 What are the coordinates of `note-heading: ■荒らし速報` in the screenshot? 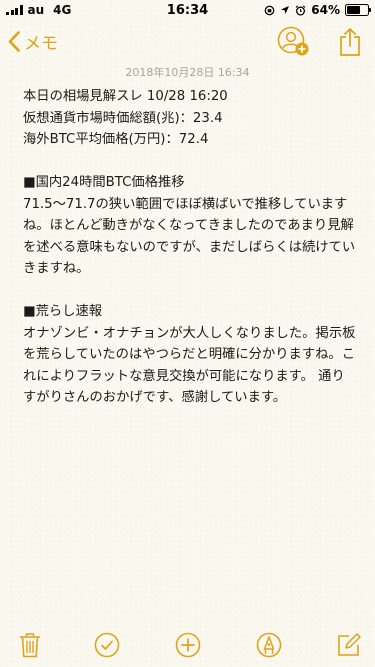 It's located at (63, 311).